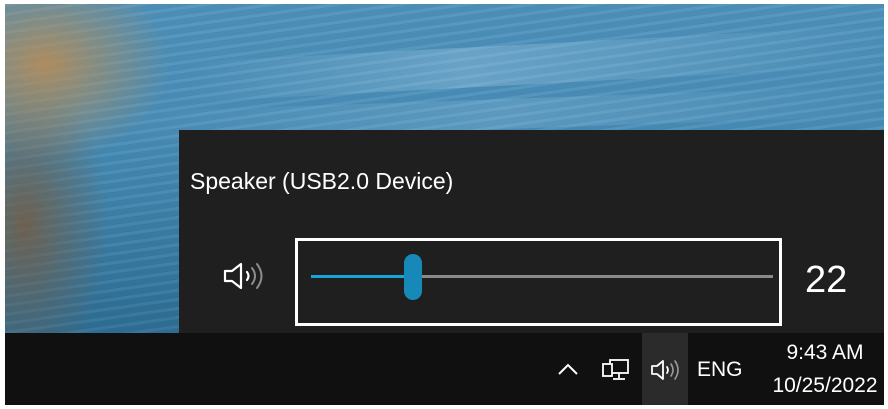 This screenshot has width=888, height=409. What do you see at coordinates (321, 181) in the screenshot?
I see `audio-device-name: Speaker (USB2.0 Device)` at bounding box center [321, 181].